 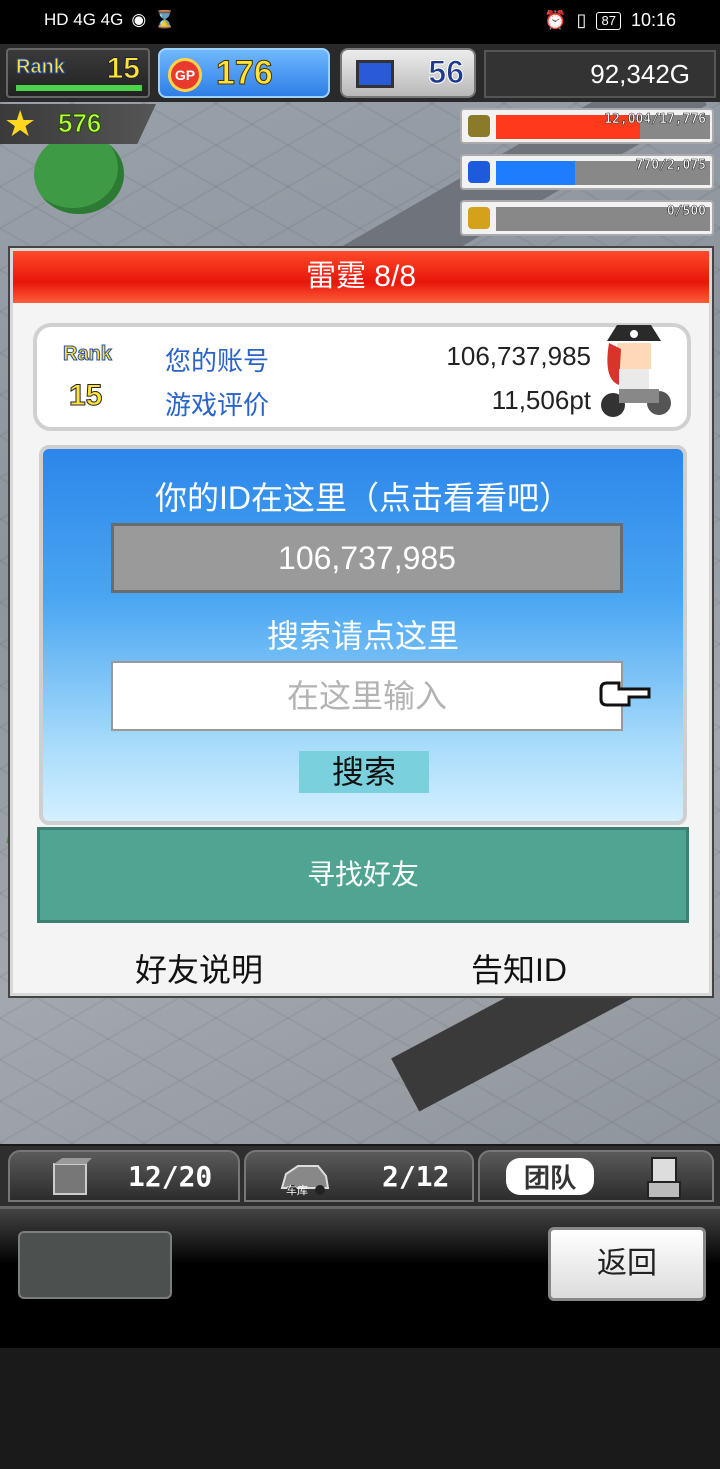 I want to click on hourglass-icon: ⌛, so click(x=165, y=19).